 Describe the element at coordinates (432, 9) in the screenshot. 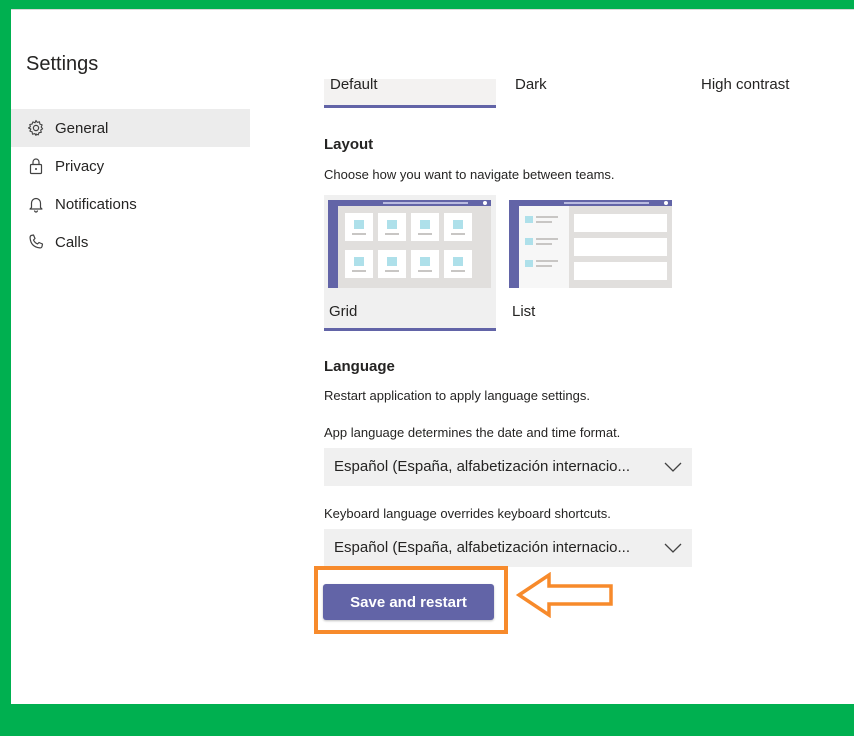

I see `top-divider` at that location.